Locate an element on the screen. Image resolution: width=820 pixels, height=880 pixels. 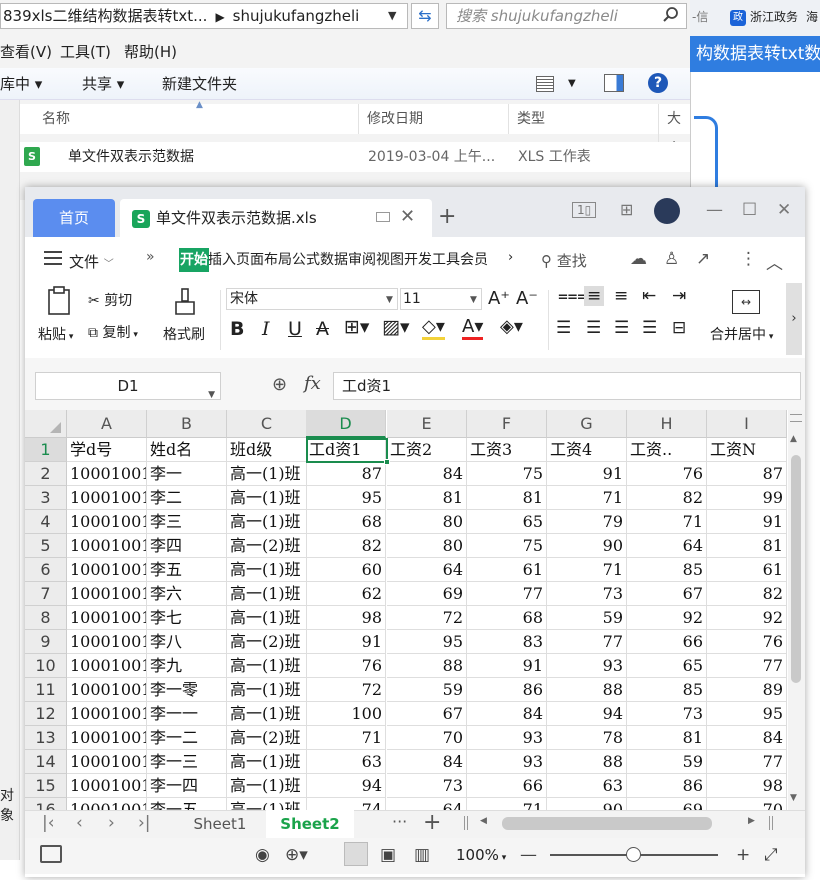
address-bar: 839xls二维结构数据表转txt... ▶ shujukufangzheli is located at coordinates (204, 16).